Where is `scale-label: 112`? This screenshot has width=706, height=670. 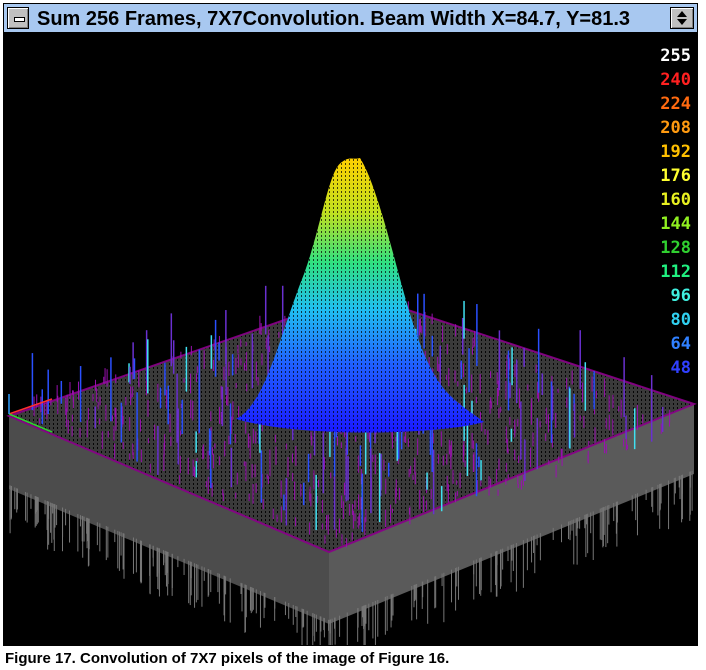
scale-label: 112 is located at coordinates (675, 272).